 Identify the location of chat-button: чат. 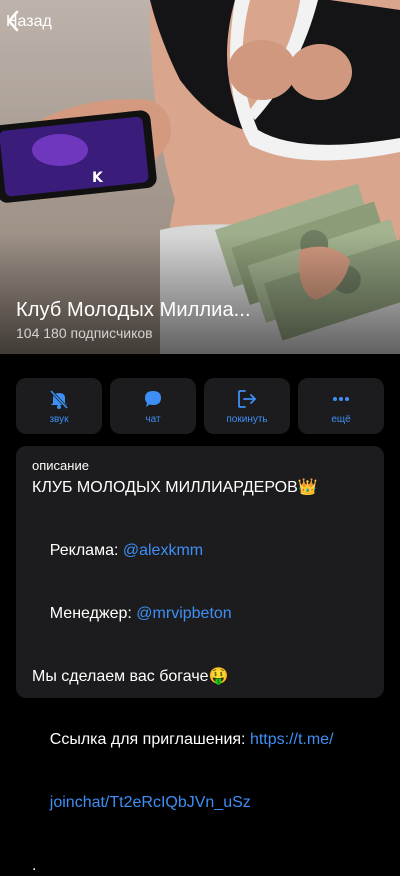
(153, 406).